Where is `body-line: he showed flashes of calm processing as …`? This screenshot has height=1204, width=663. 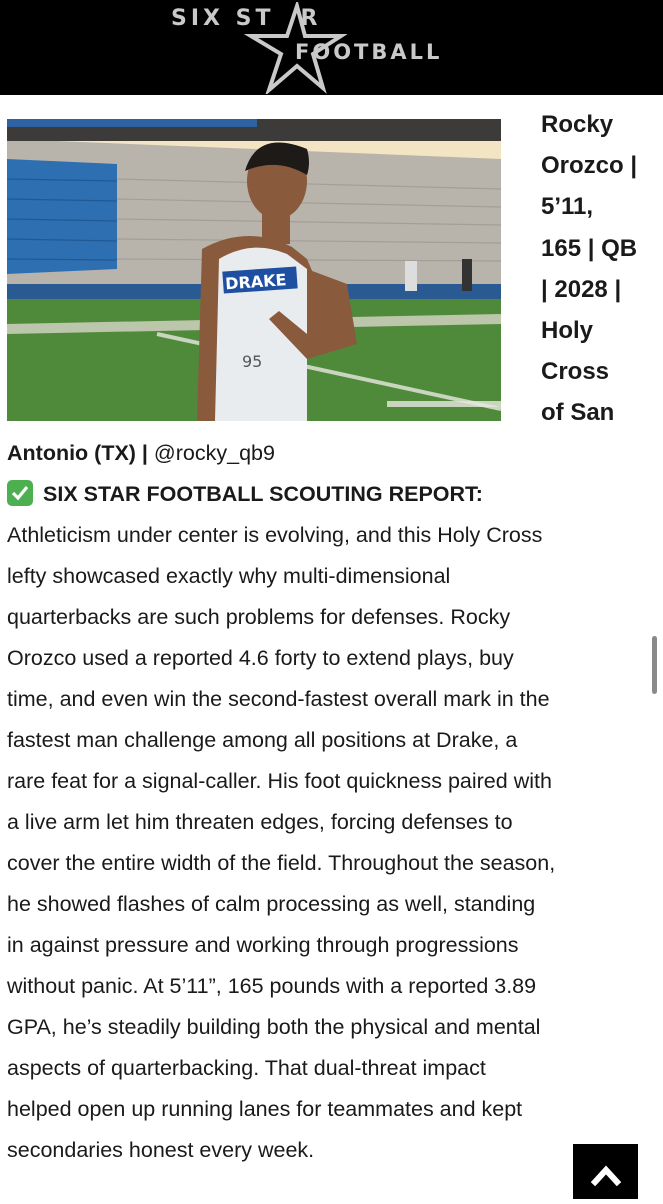
body-line: he showed flashes of calm processing as … is located at coordinates (271, 904).